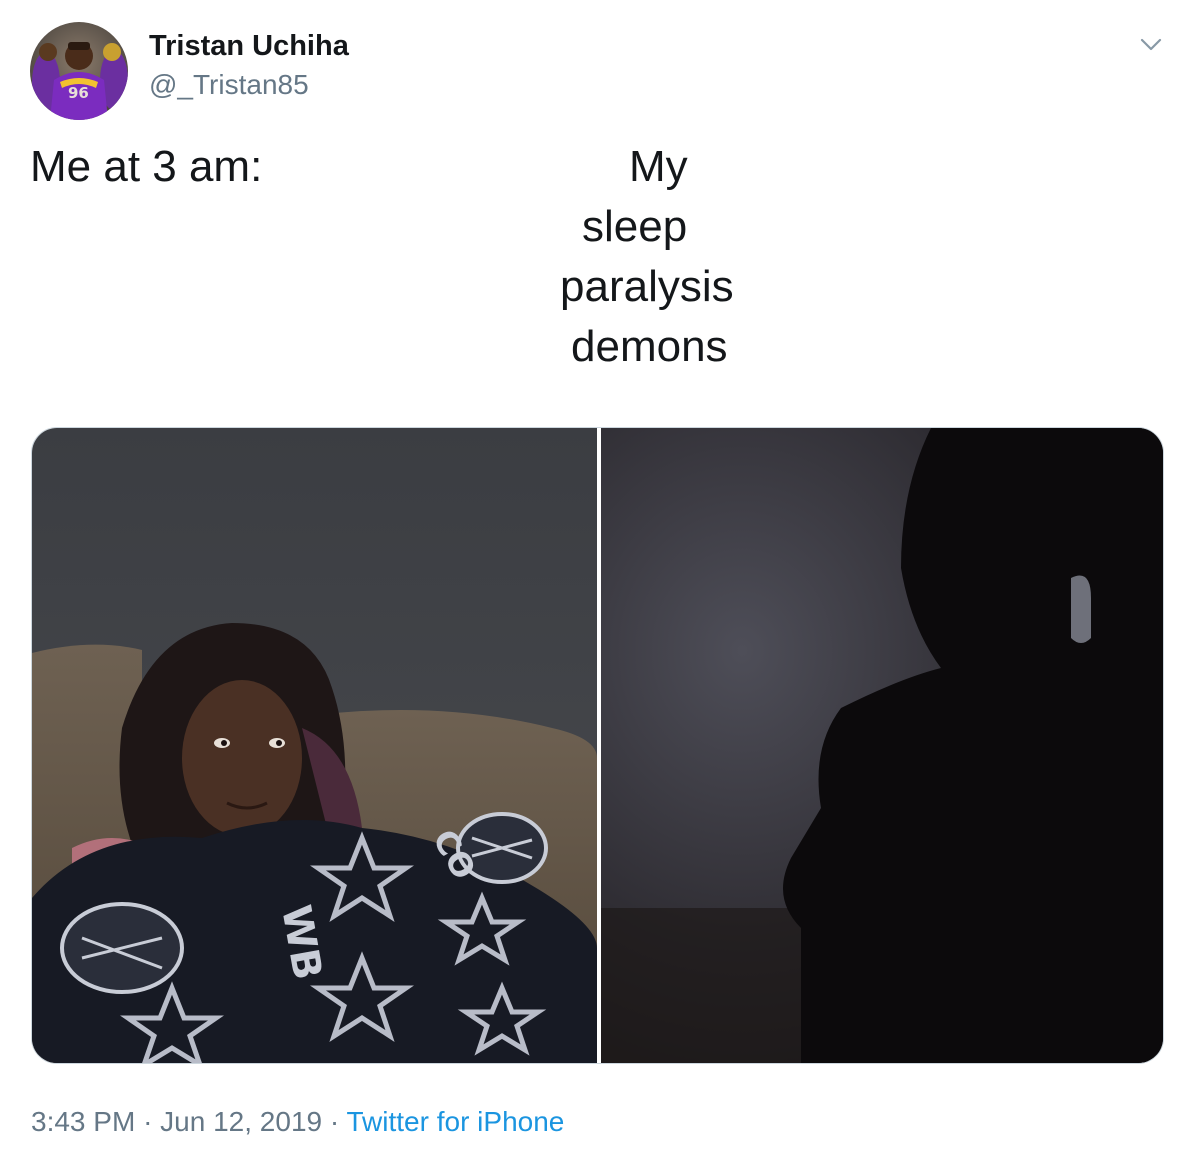 The image size is (1194, 1172). What do you see at coordinates (455, 1121) in the screenshot?
I see `tweet-source-link: Twitter for iPhone` at bounding box center [455, 1121].